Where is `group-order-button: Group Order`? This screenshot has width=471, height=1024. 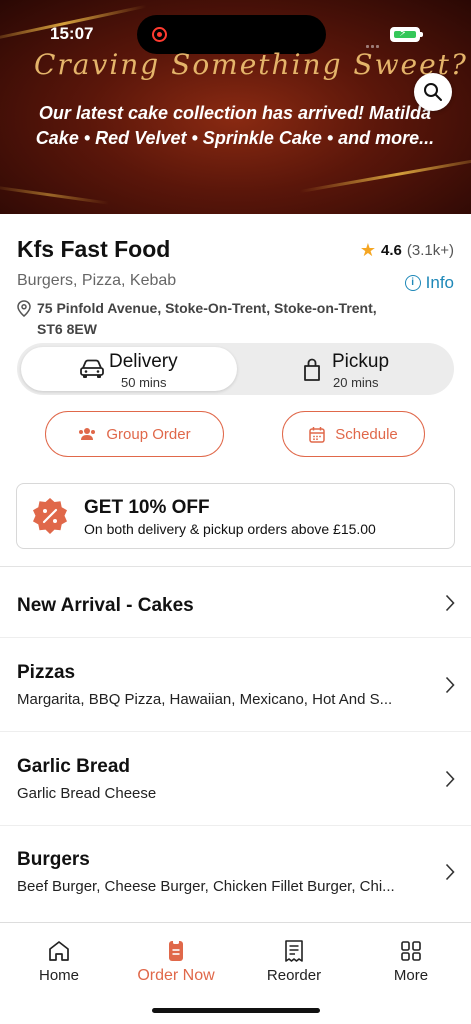 group-order-button: Group Order is located at coordinates (134, 434).